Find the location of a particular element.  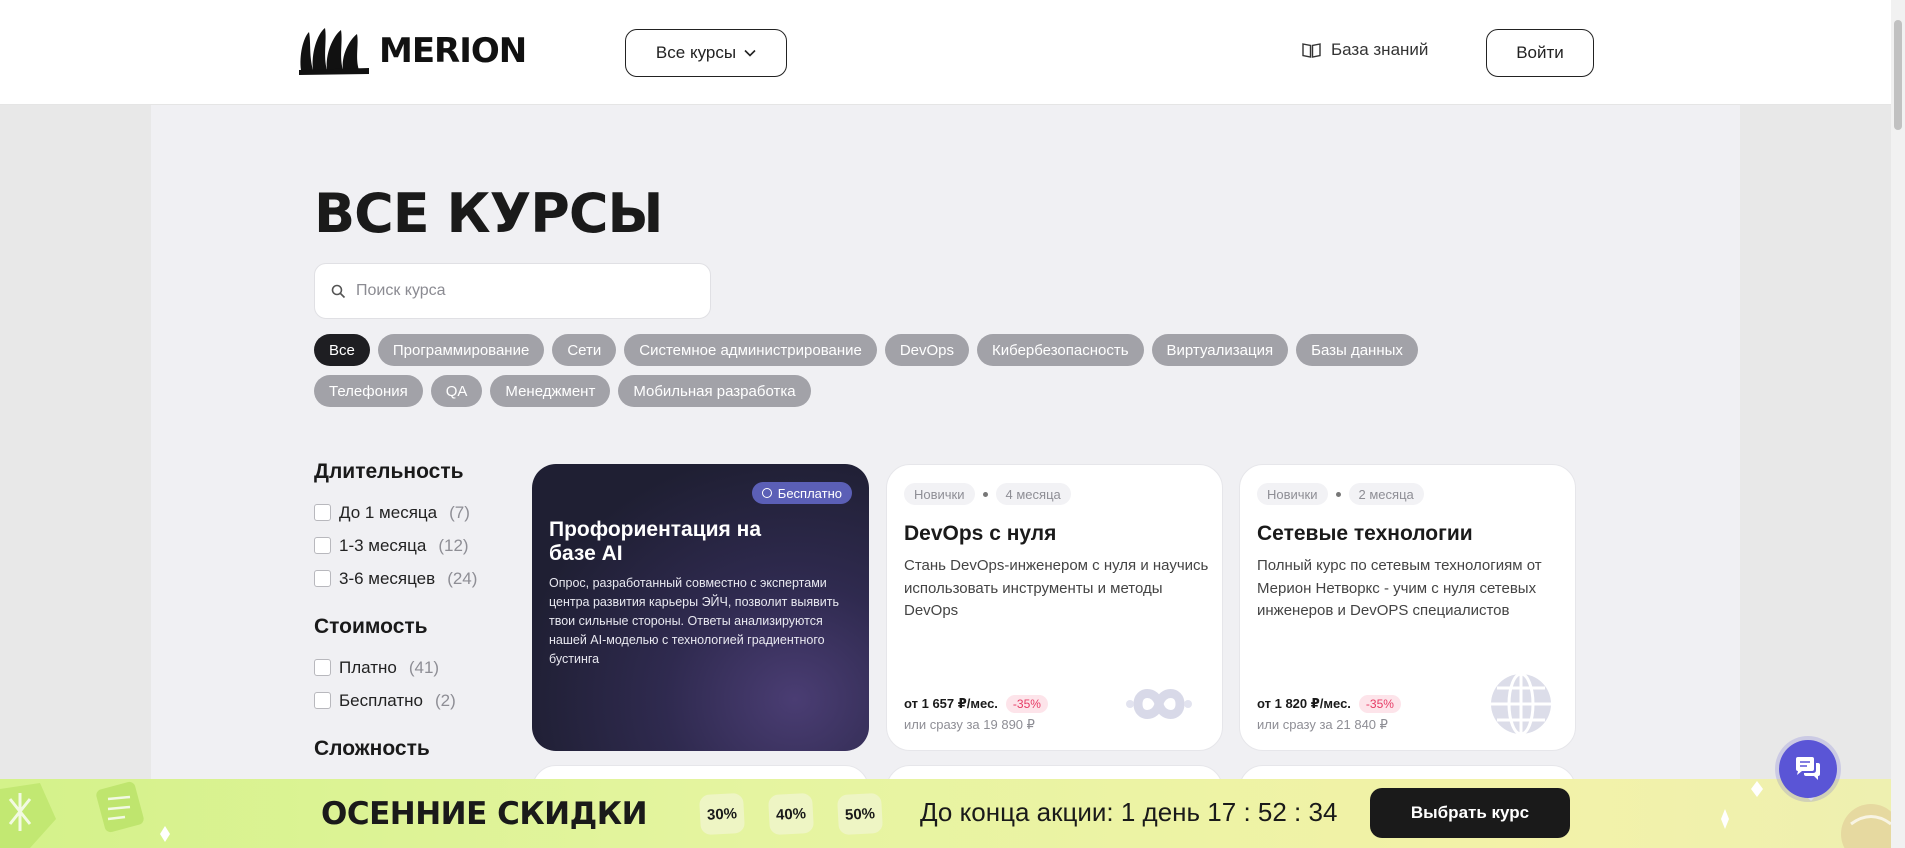

filter-option: Платно (41) is located at coordinates (409, 667).